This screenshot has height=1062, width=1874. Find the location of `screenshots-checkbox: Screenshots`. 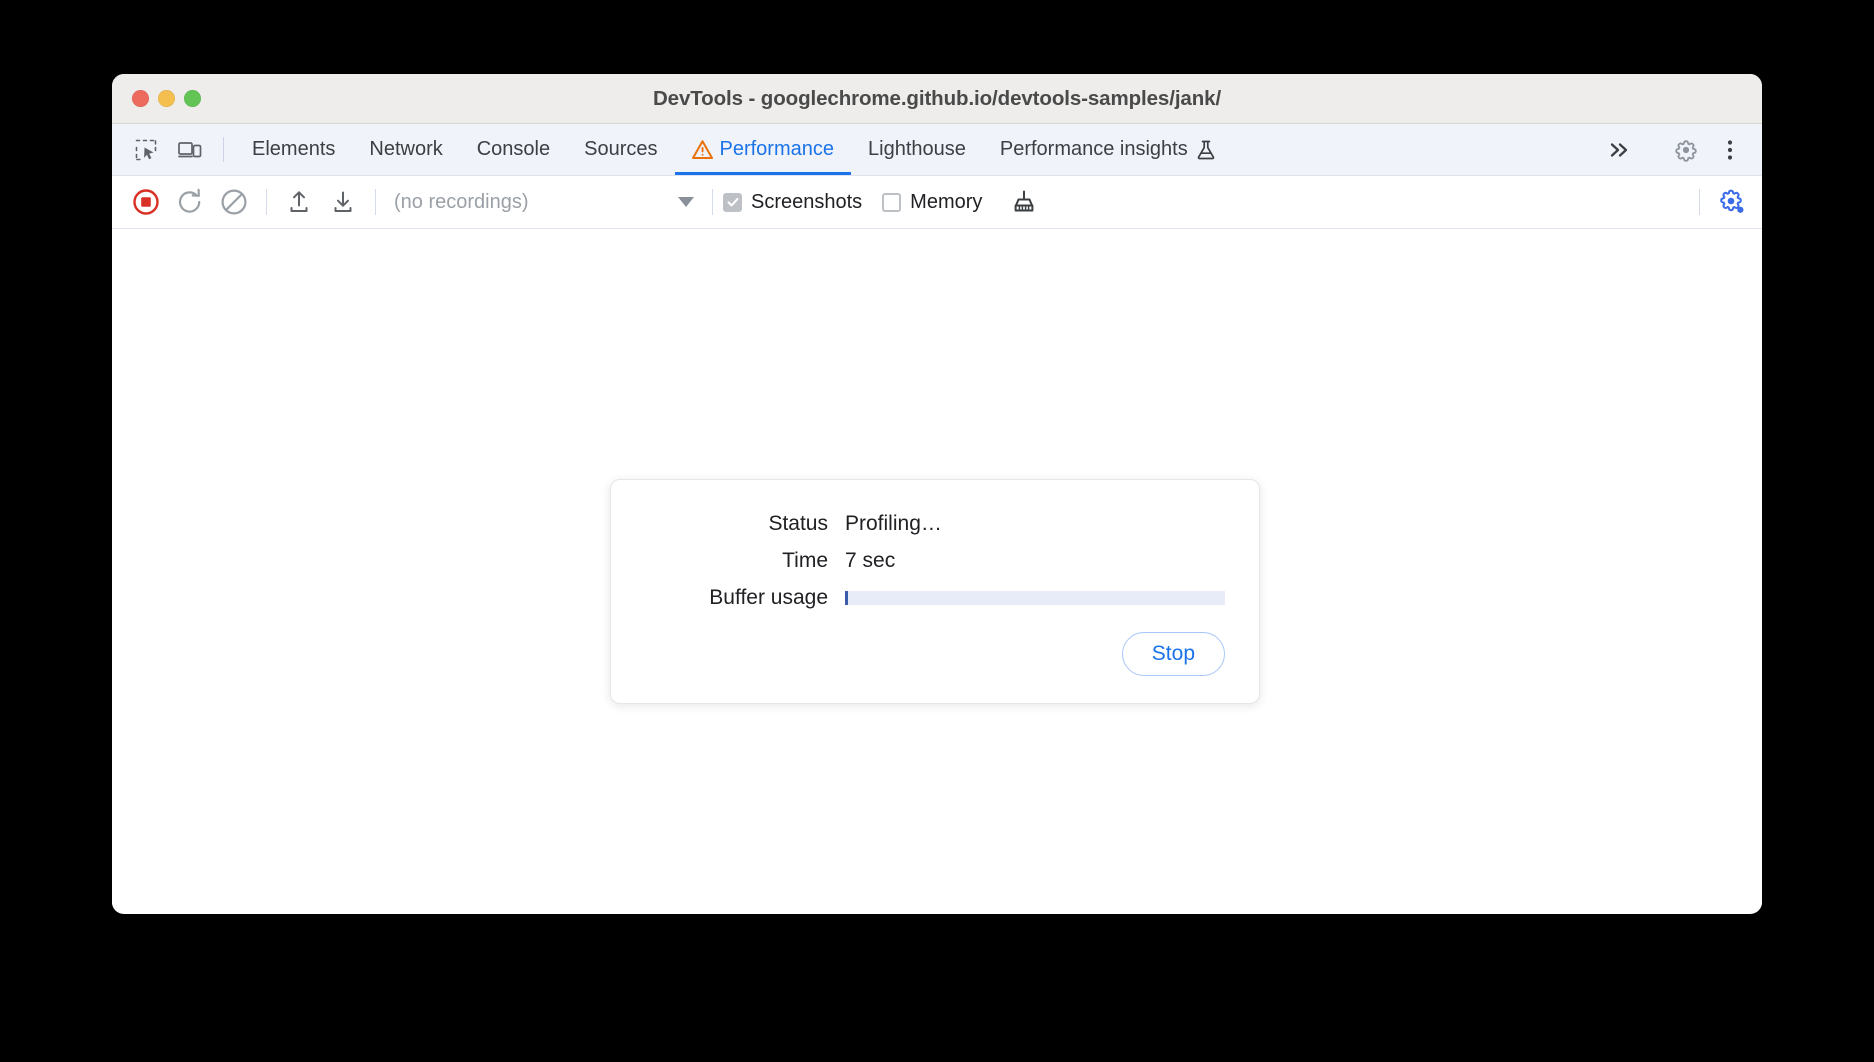

screenshots-checkbox: Screenshots is located at coordinates (792, 202).